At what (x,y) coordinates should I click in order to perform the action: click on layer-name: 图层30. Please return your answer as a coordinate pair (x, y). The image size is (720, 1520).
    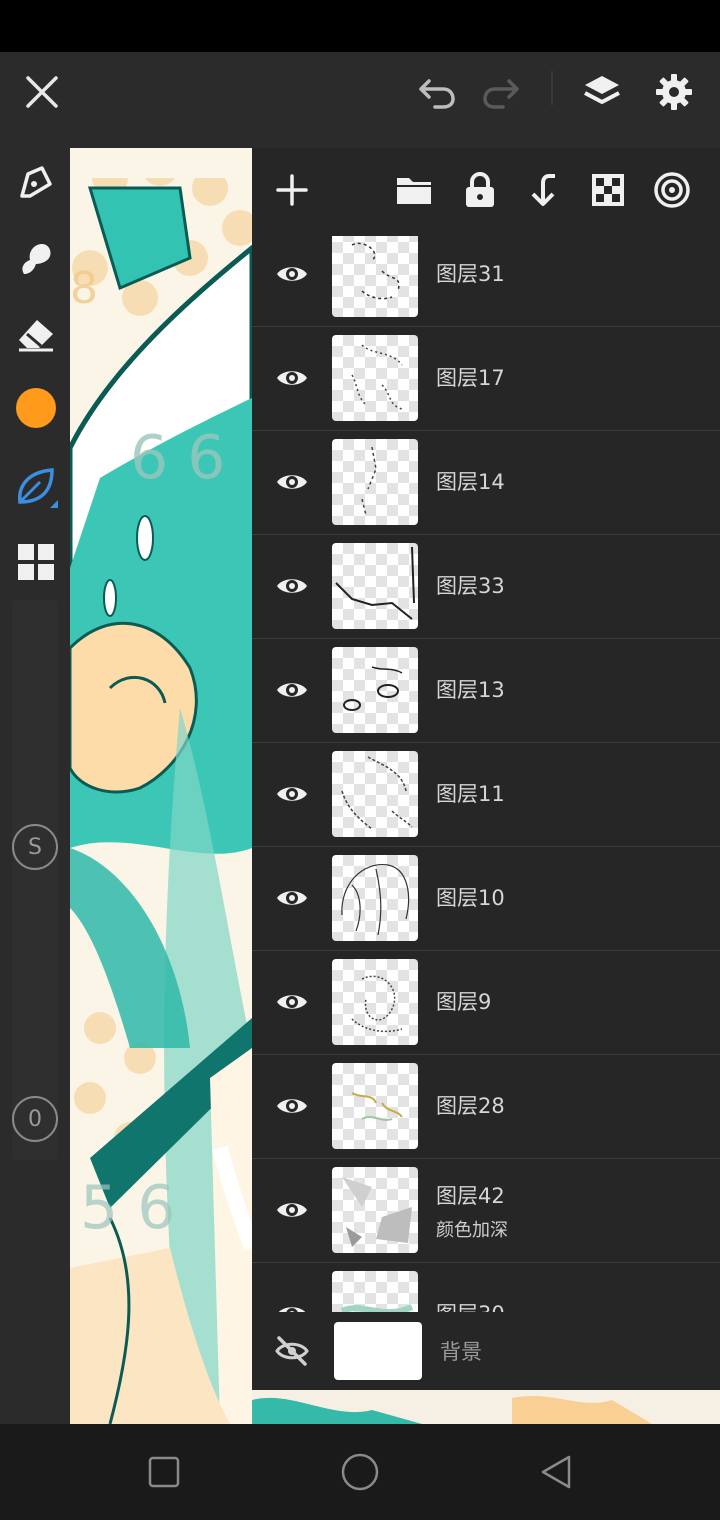
    Looking at the image, I should click on (470, 1305).